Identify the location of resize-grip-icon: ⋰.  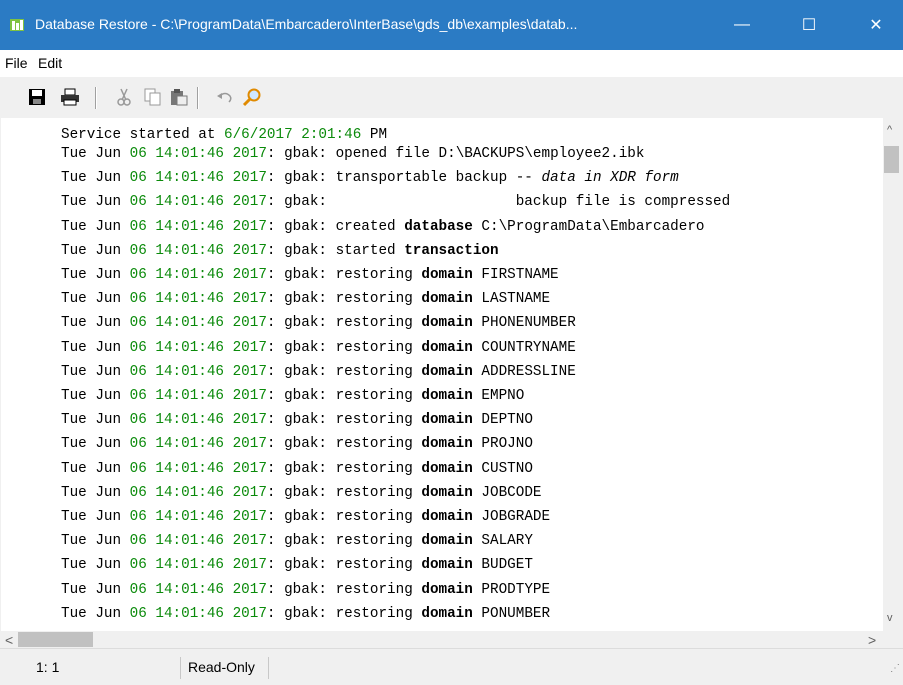
(895, 668).